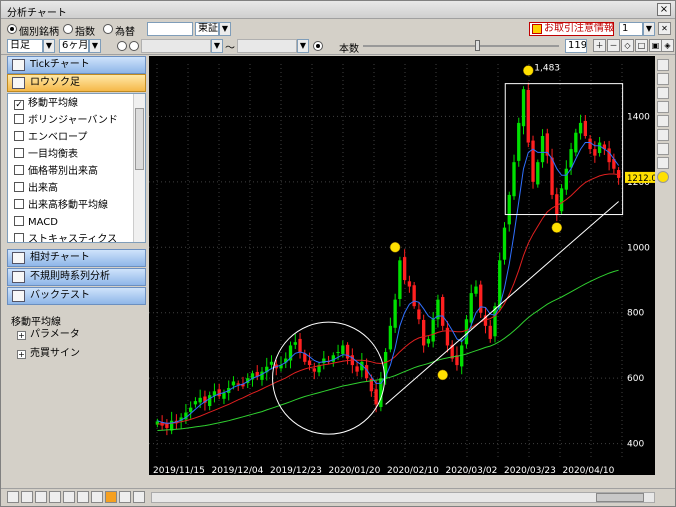 This screenshot has height=507, width=676. I want to click on period-dropdown-icon: ▼, so click(49, 46).